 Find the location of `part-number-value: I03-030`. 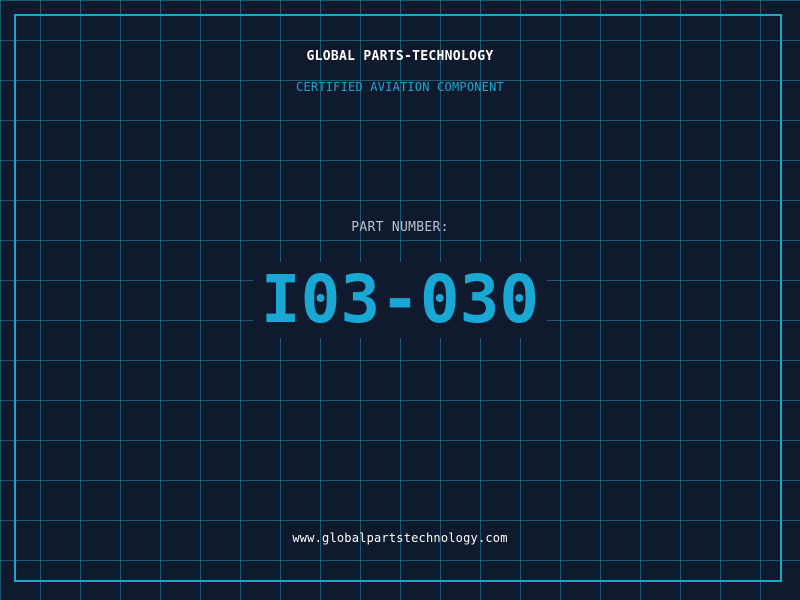

part-number-value: I03-030 is located at coordinates (400, 300).